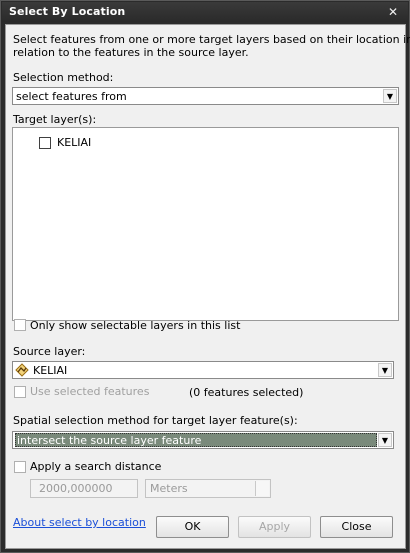  What do you see at coordinates (45, 143) in the screenshot?
I see `target-layer-checkbox` at bounding box center [45, 143].